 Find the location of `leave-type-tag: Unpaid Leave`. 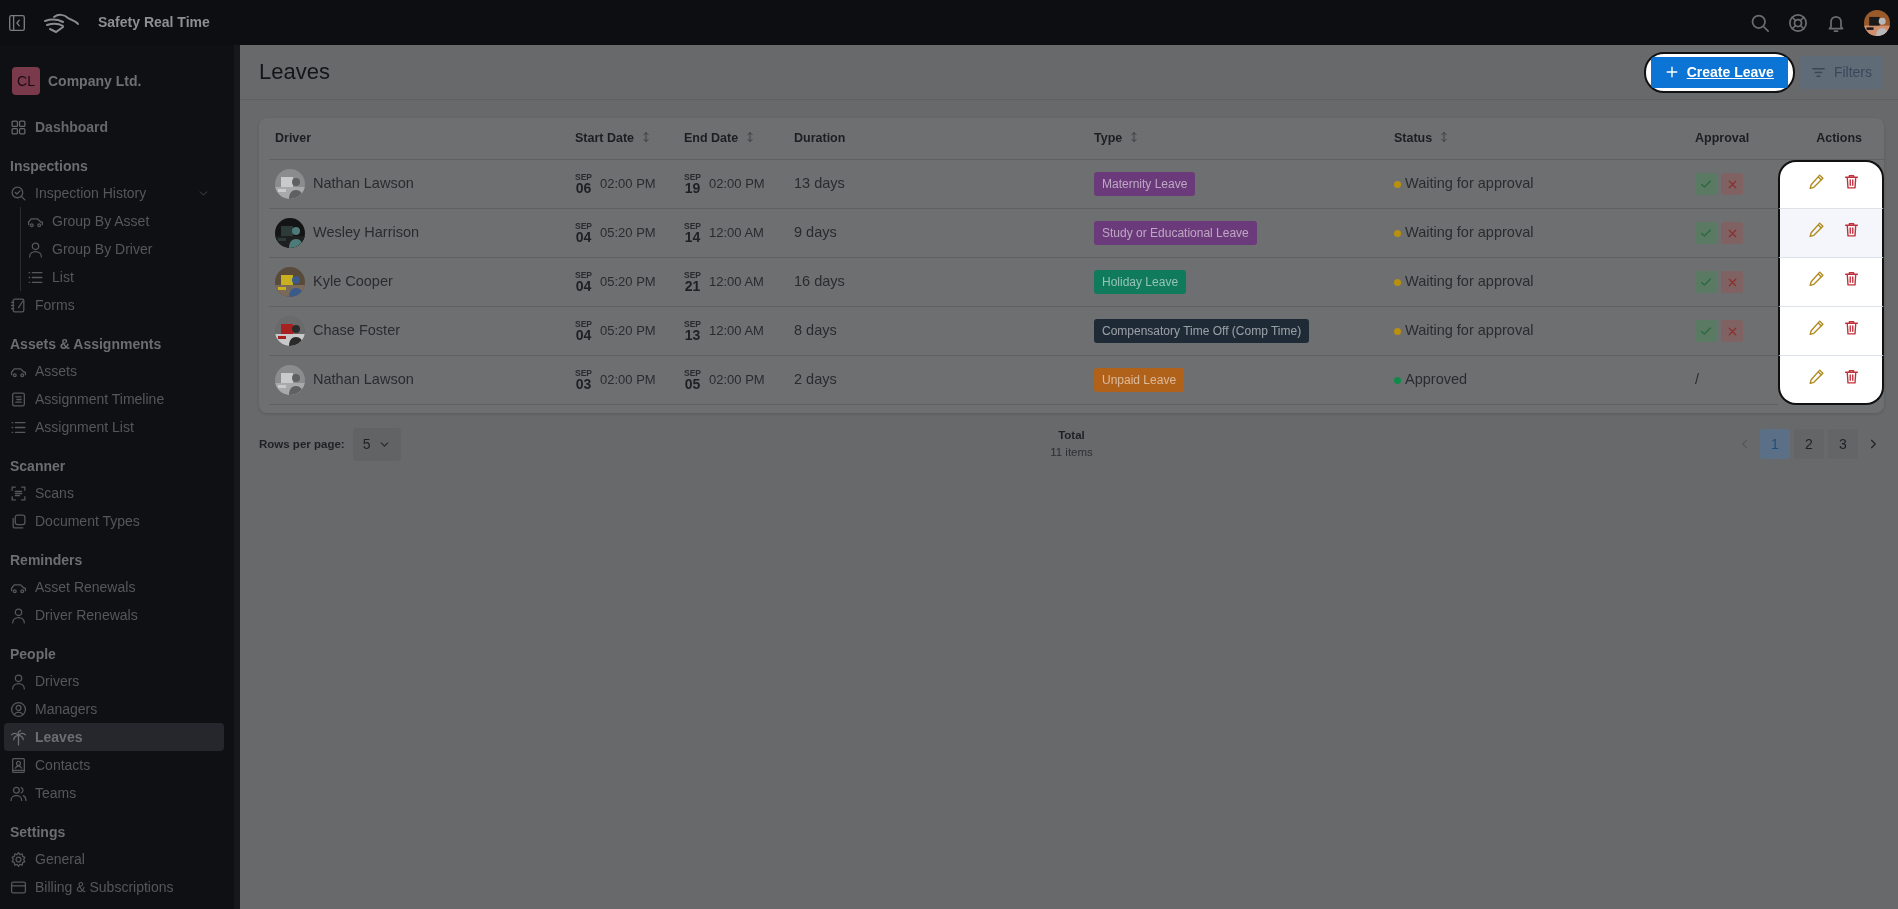

leave-type-tag: Unpaid Leave is located at coordinates (1139, 380).